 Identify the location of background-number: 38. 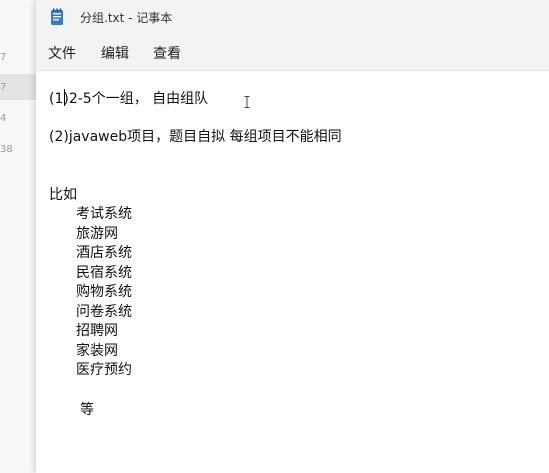
(6, 149).